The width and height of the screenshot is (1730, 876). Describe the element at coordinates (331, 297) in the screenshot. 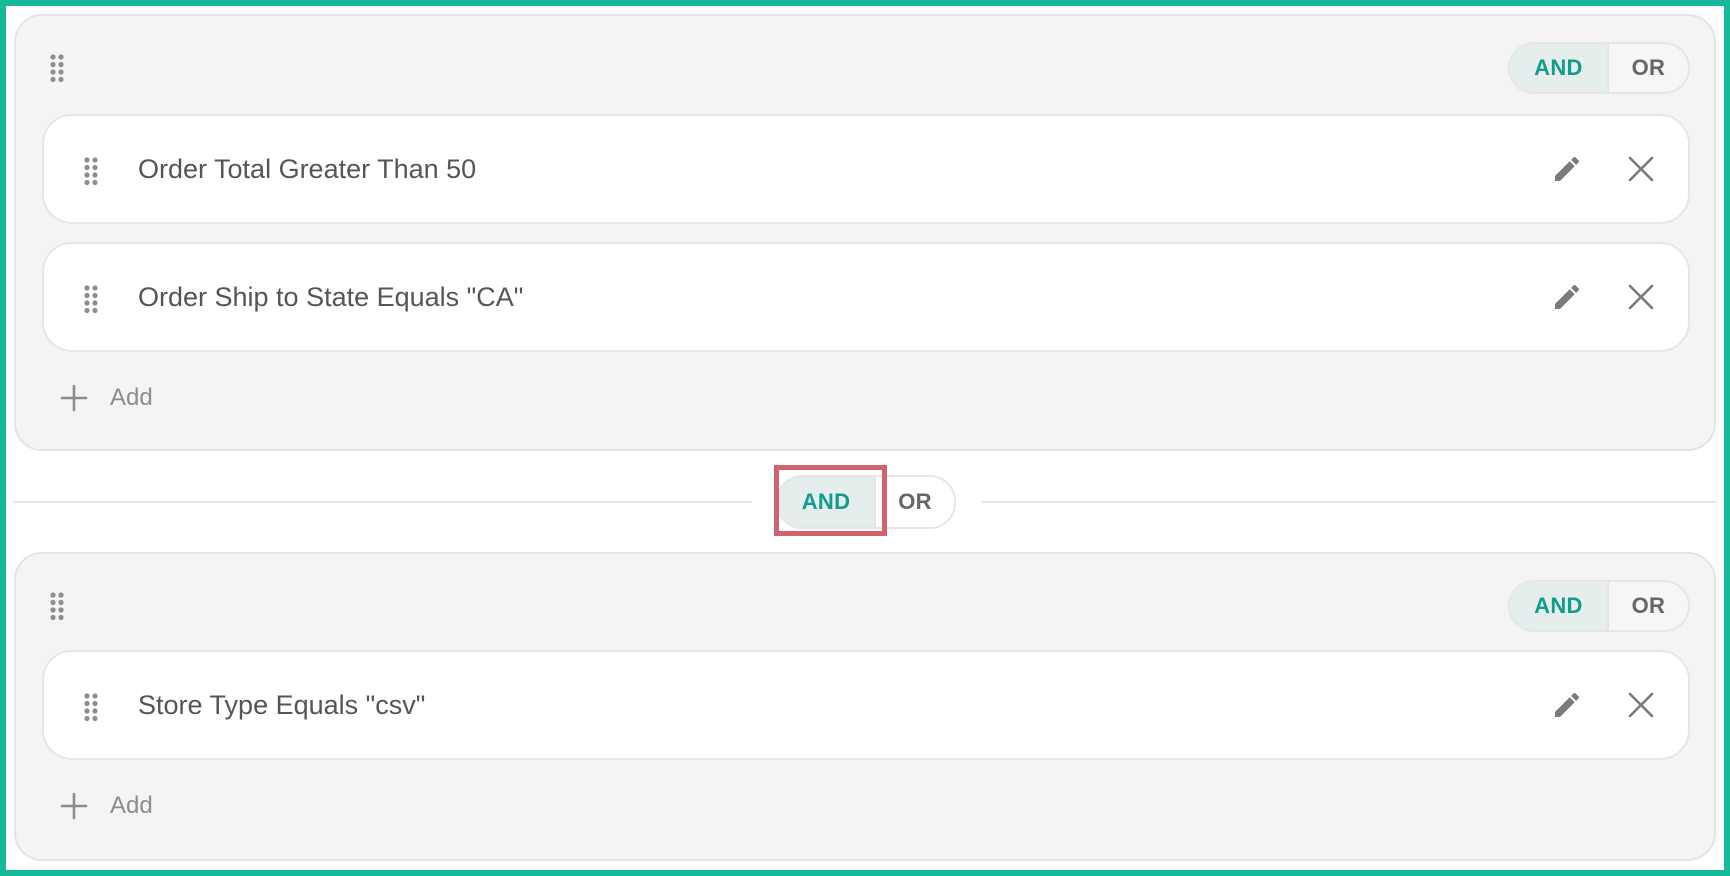

I see `rule-label: Order Ship to State Equals "CA"` at that location.